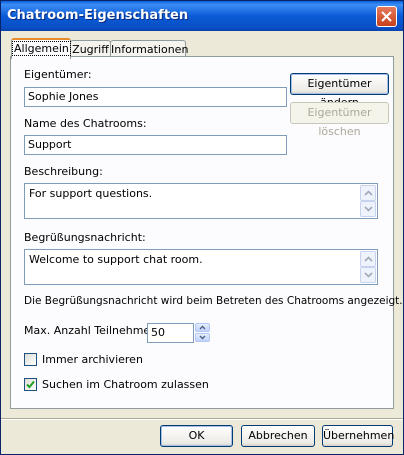 This screenshot has height=455, width=404. I want to click on cancel-button: Abbrechen, so click(278, 436).